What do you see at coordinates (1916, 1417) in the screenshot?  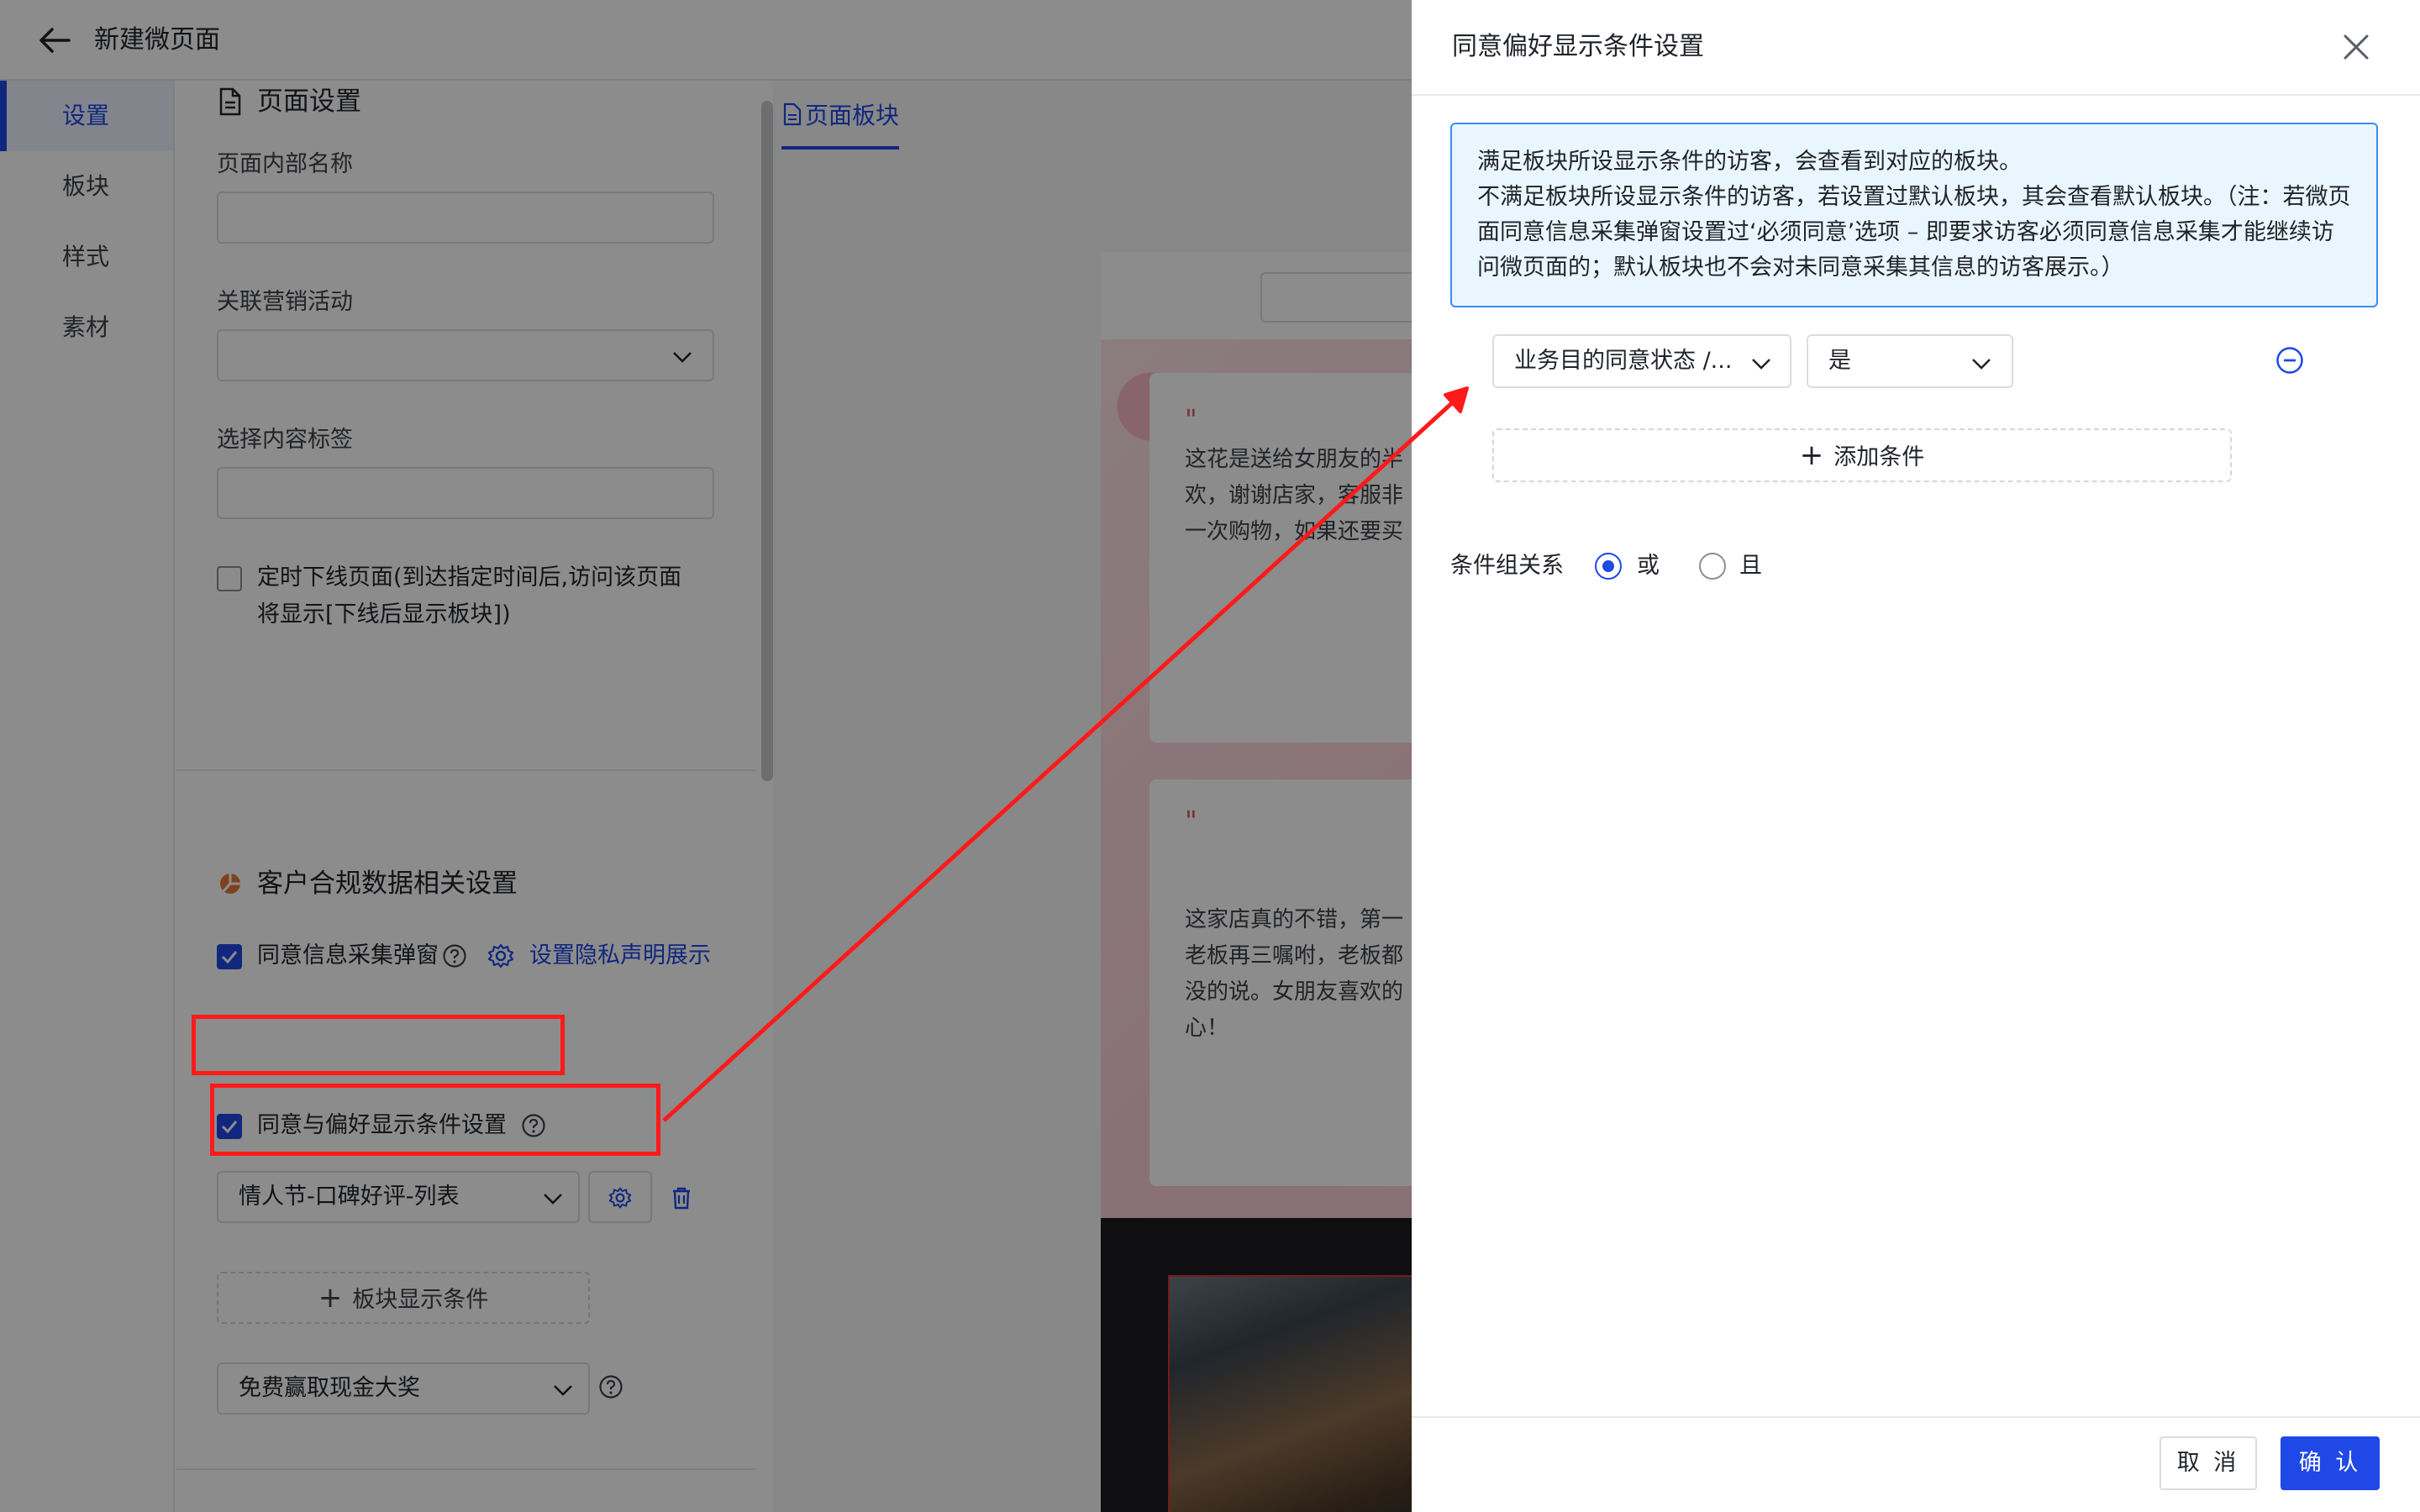 I see `drawer-footer-divider` at bounding box center [1916, 1417].